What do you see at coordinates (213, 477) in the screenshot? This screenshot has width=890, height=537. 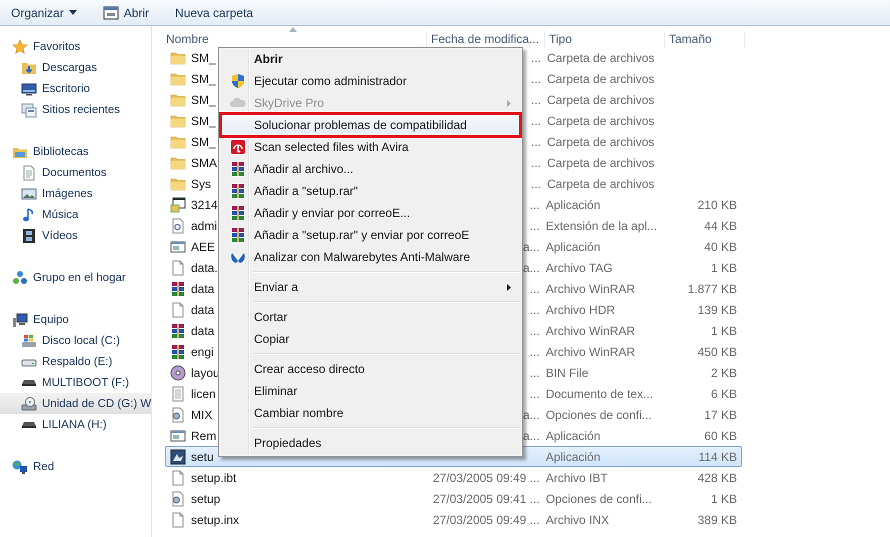 I see `file-name: setup.ibt` at bounding box center [213, 477].